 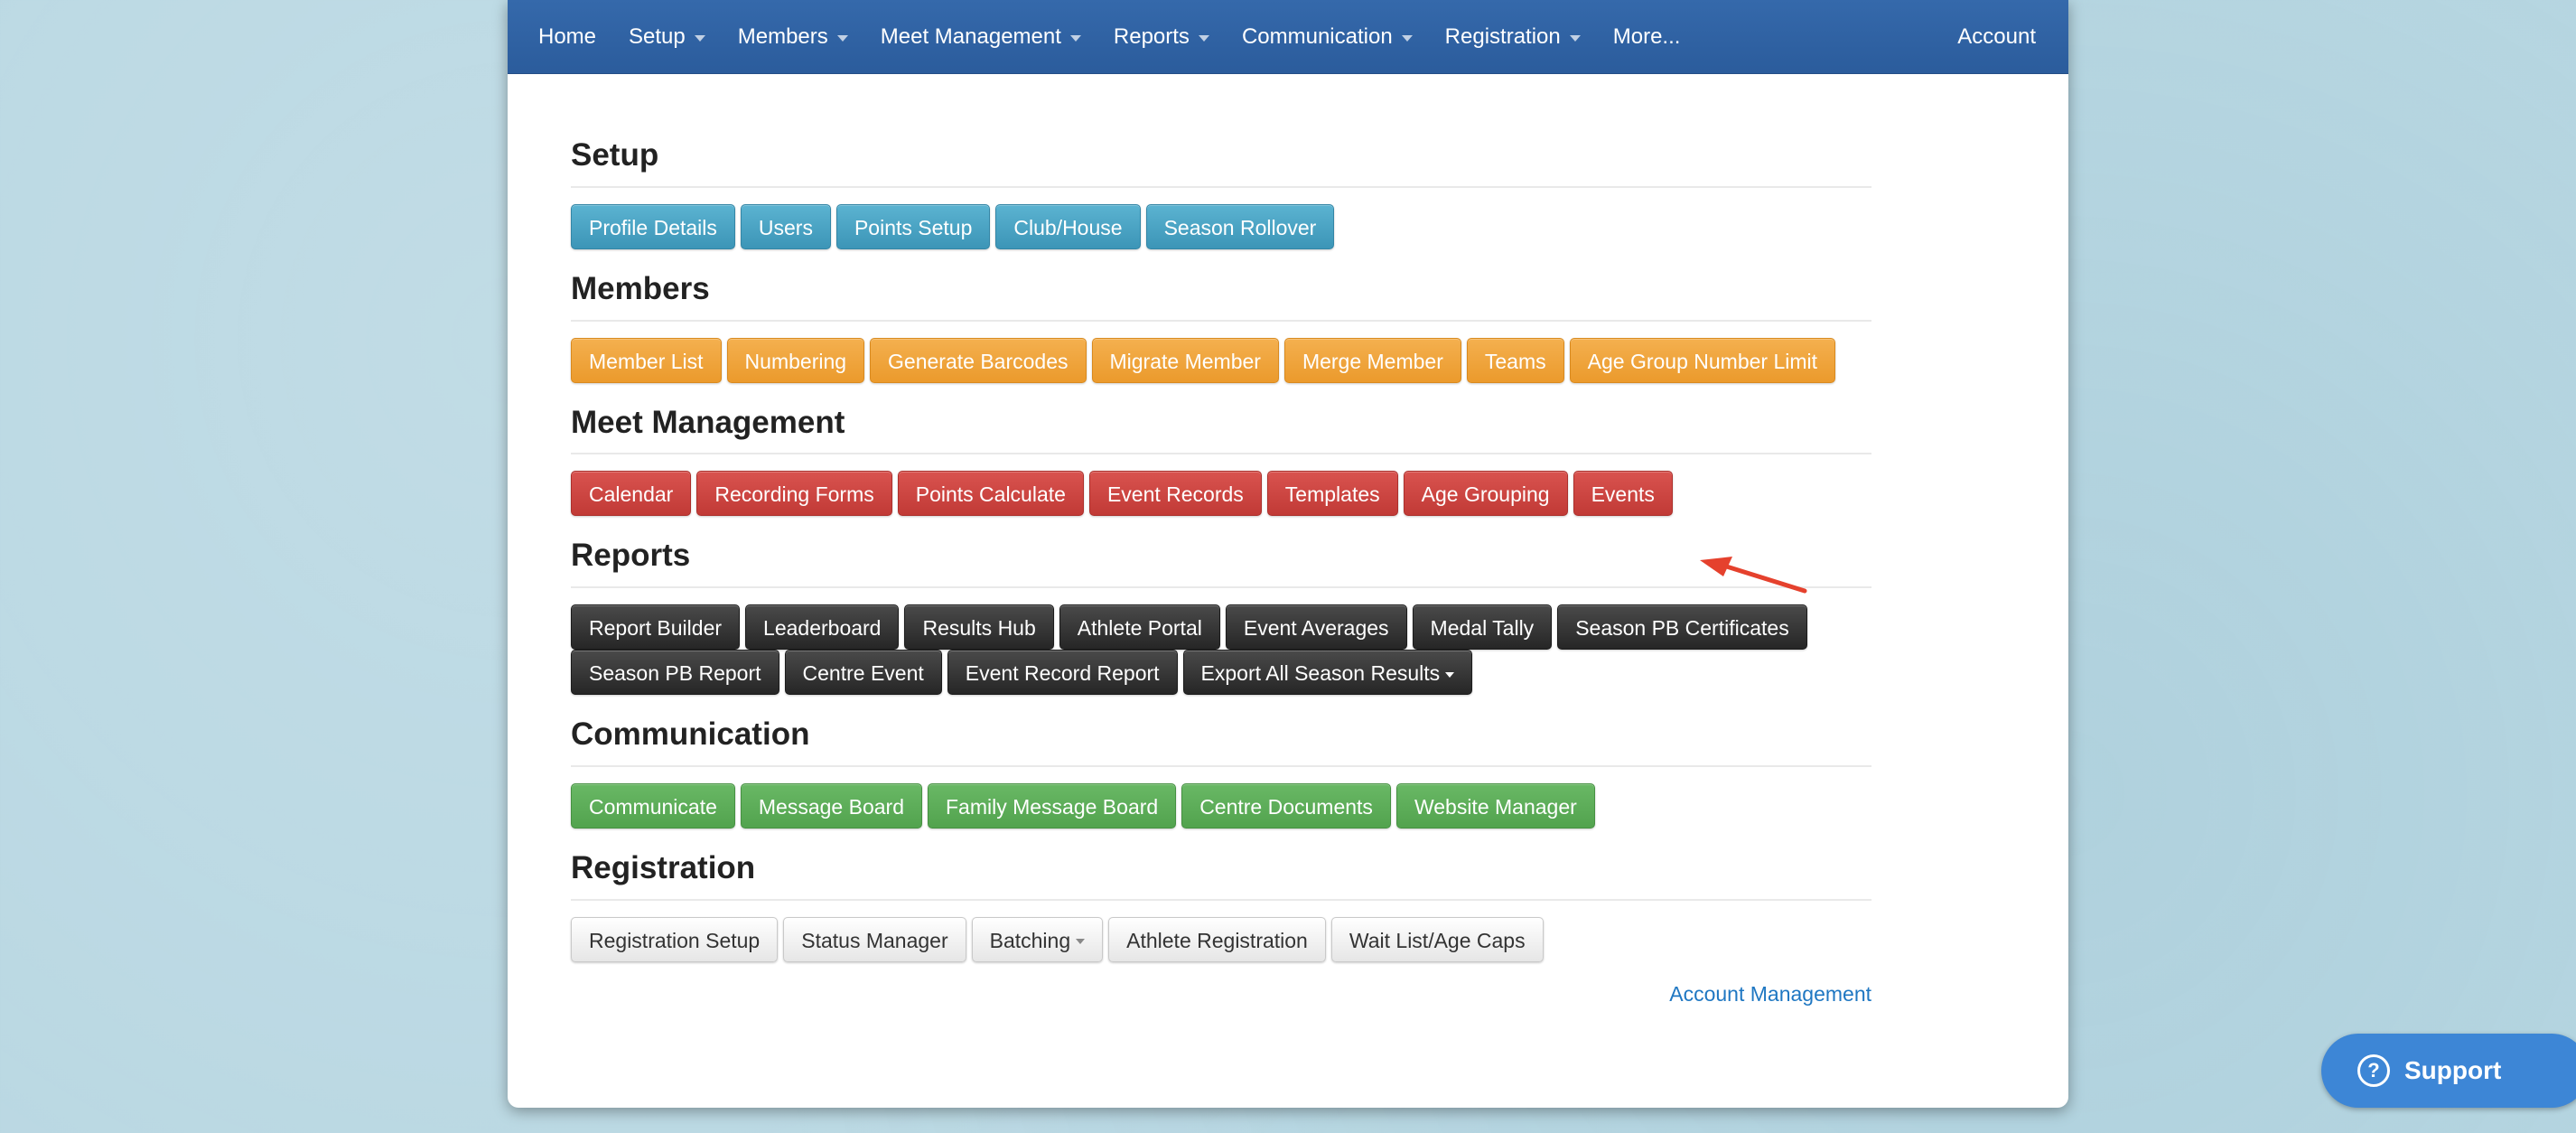 What do you see at coordinates (675, 939) in the screenshot?
I see `registration-setup-button: Registration Setup` at bounding box center [675, 939].